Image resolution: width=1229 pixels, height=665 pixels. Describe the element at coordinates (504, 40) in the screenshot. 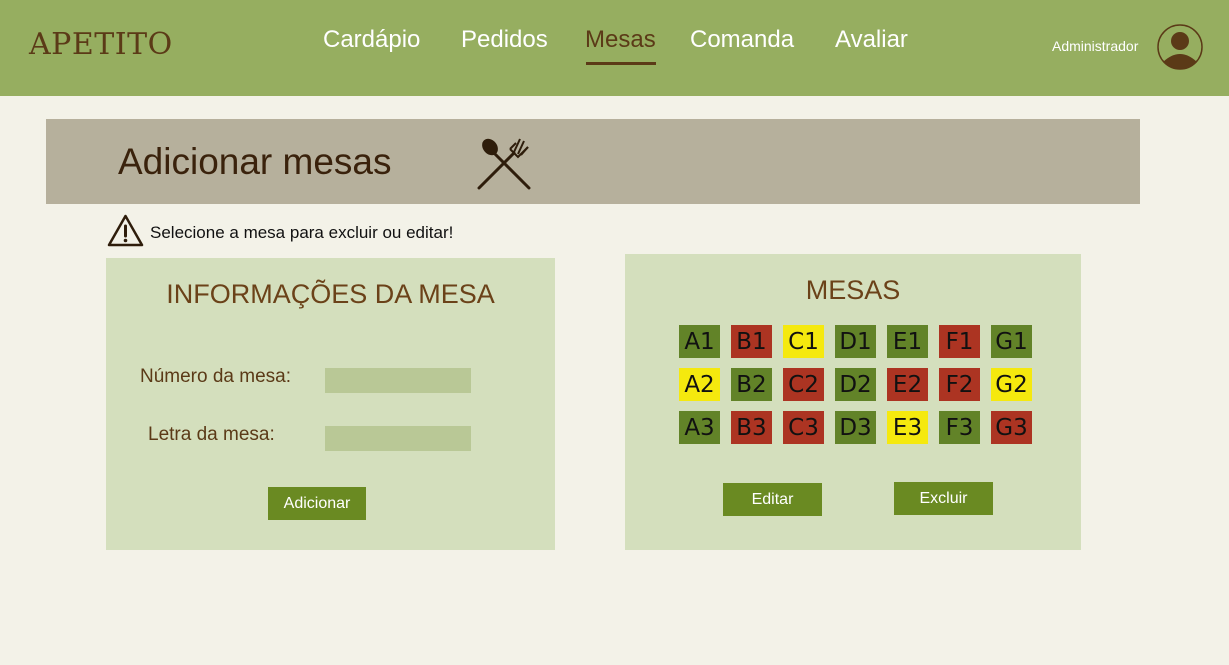

I see `nav-item-pedidos: Pedidos` at that location.